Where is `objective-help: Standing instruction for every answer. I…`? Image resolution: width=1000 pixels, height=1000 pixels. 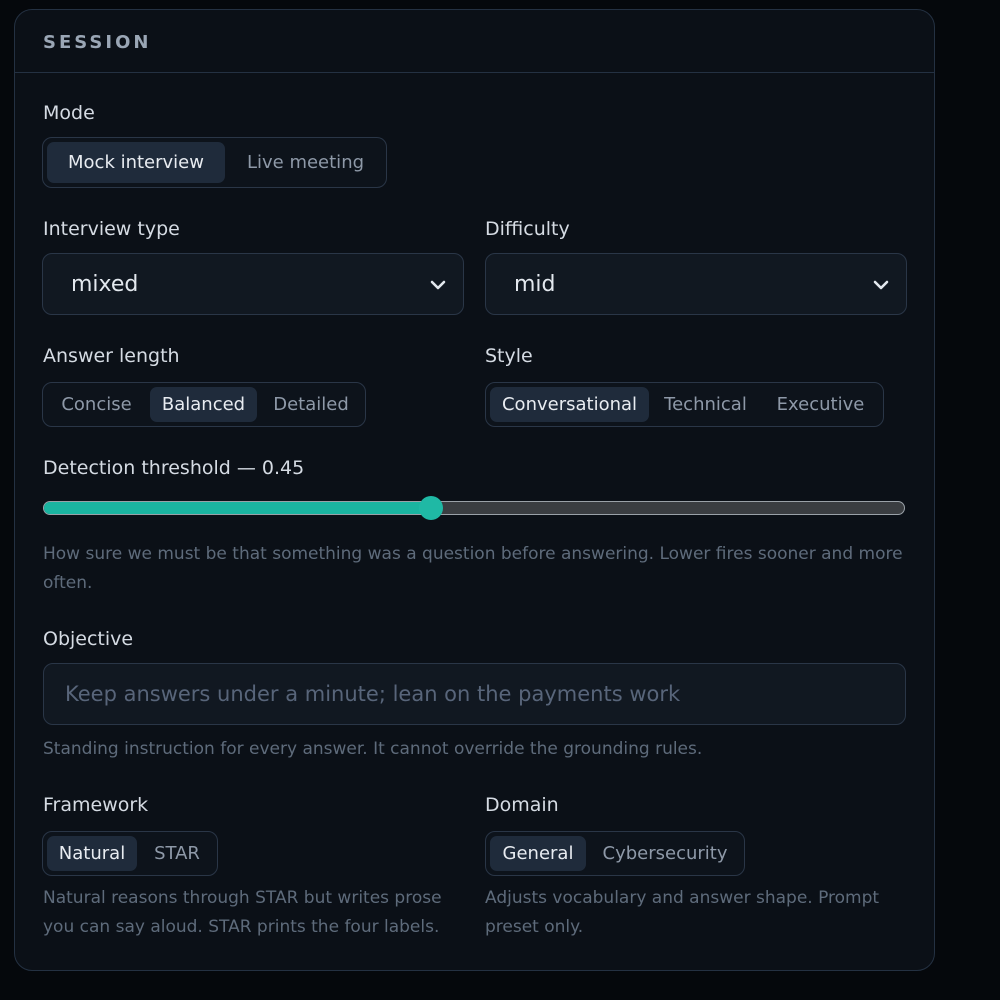
objective-help: Standing instruction for every answer. I… is located at coordinates (373, 749).